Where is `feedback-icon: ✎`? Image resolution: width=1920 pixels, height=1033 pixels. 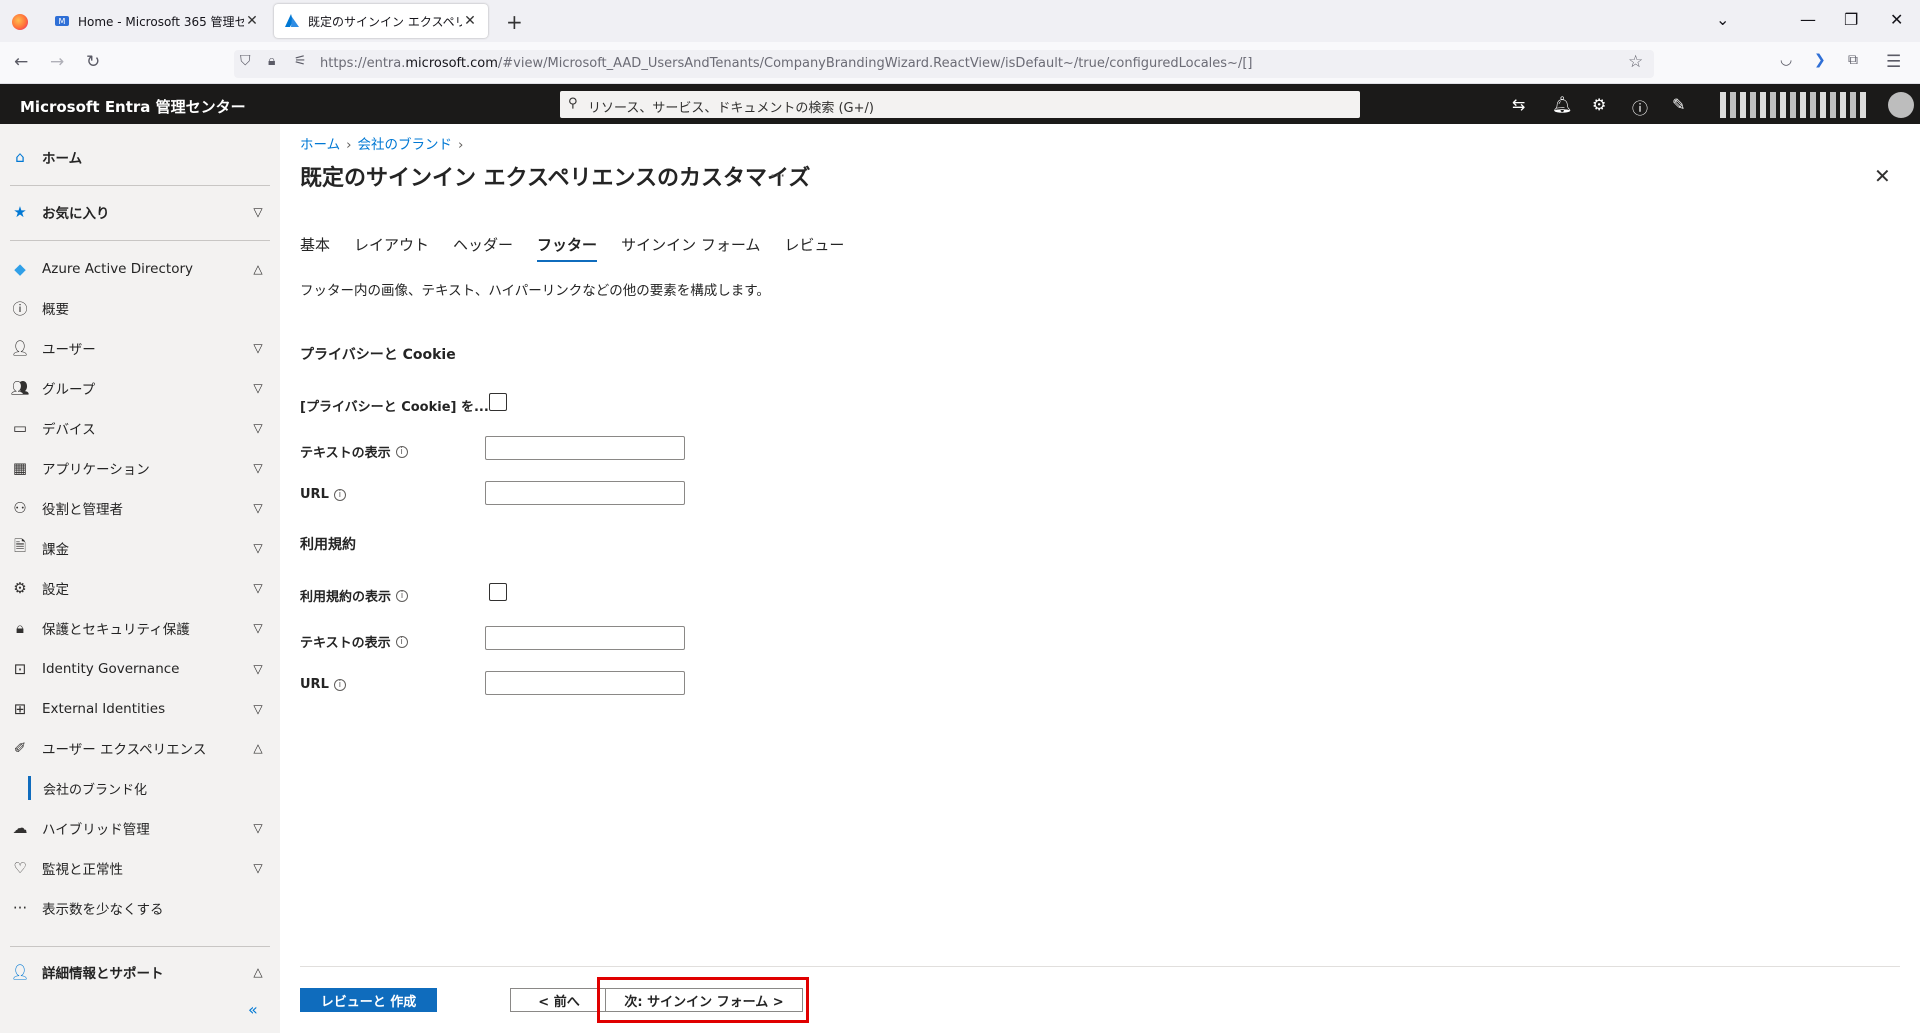
feedback-icon: ✎ is located at coordinates (1678, 104).